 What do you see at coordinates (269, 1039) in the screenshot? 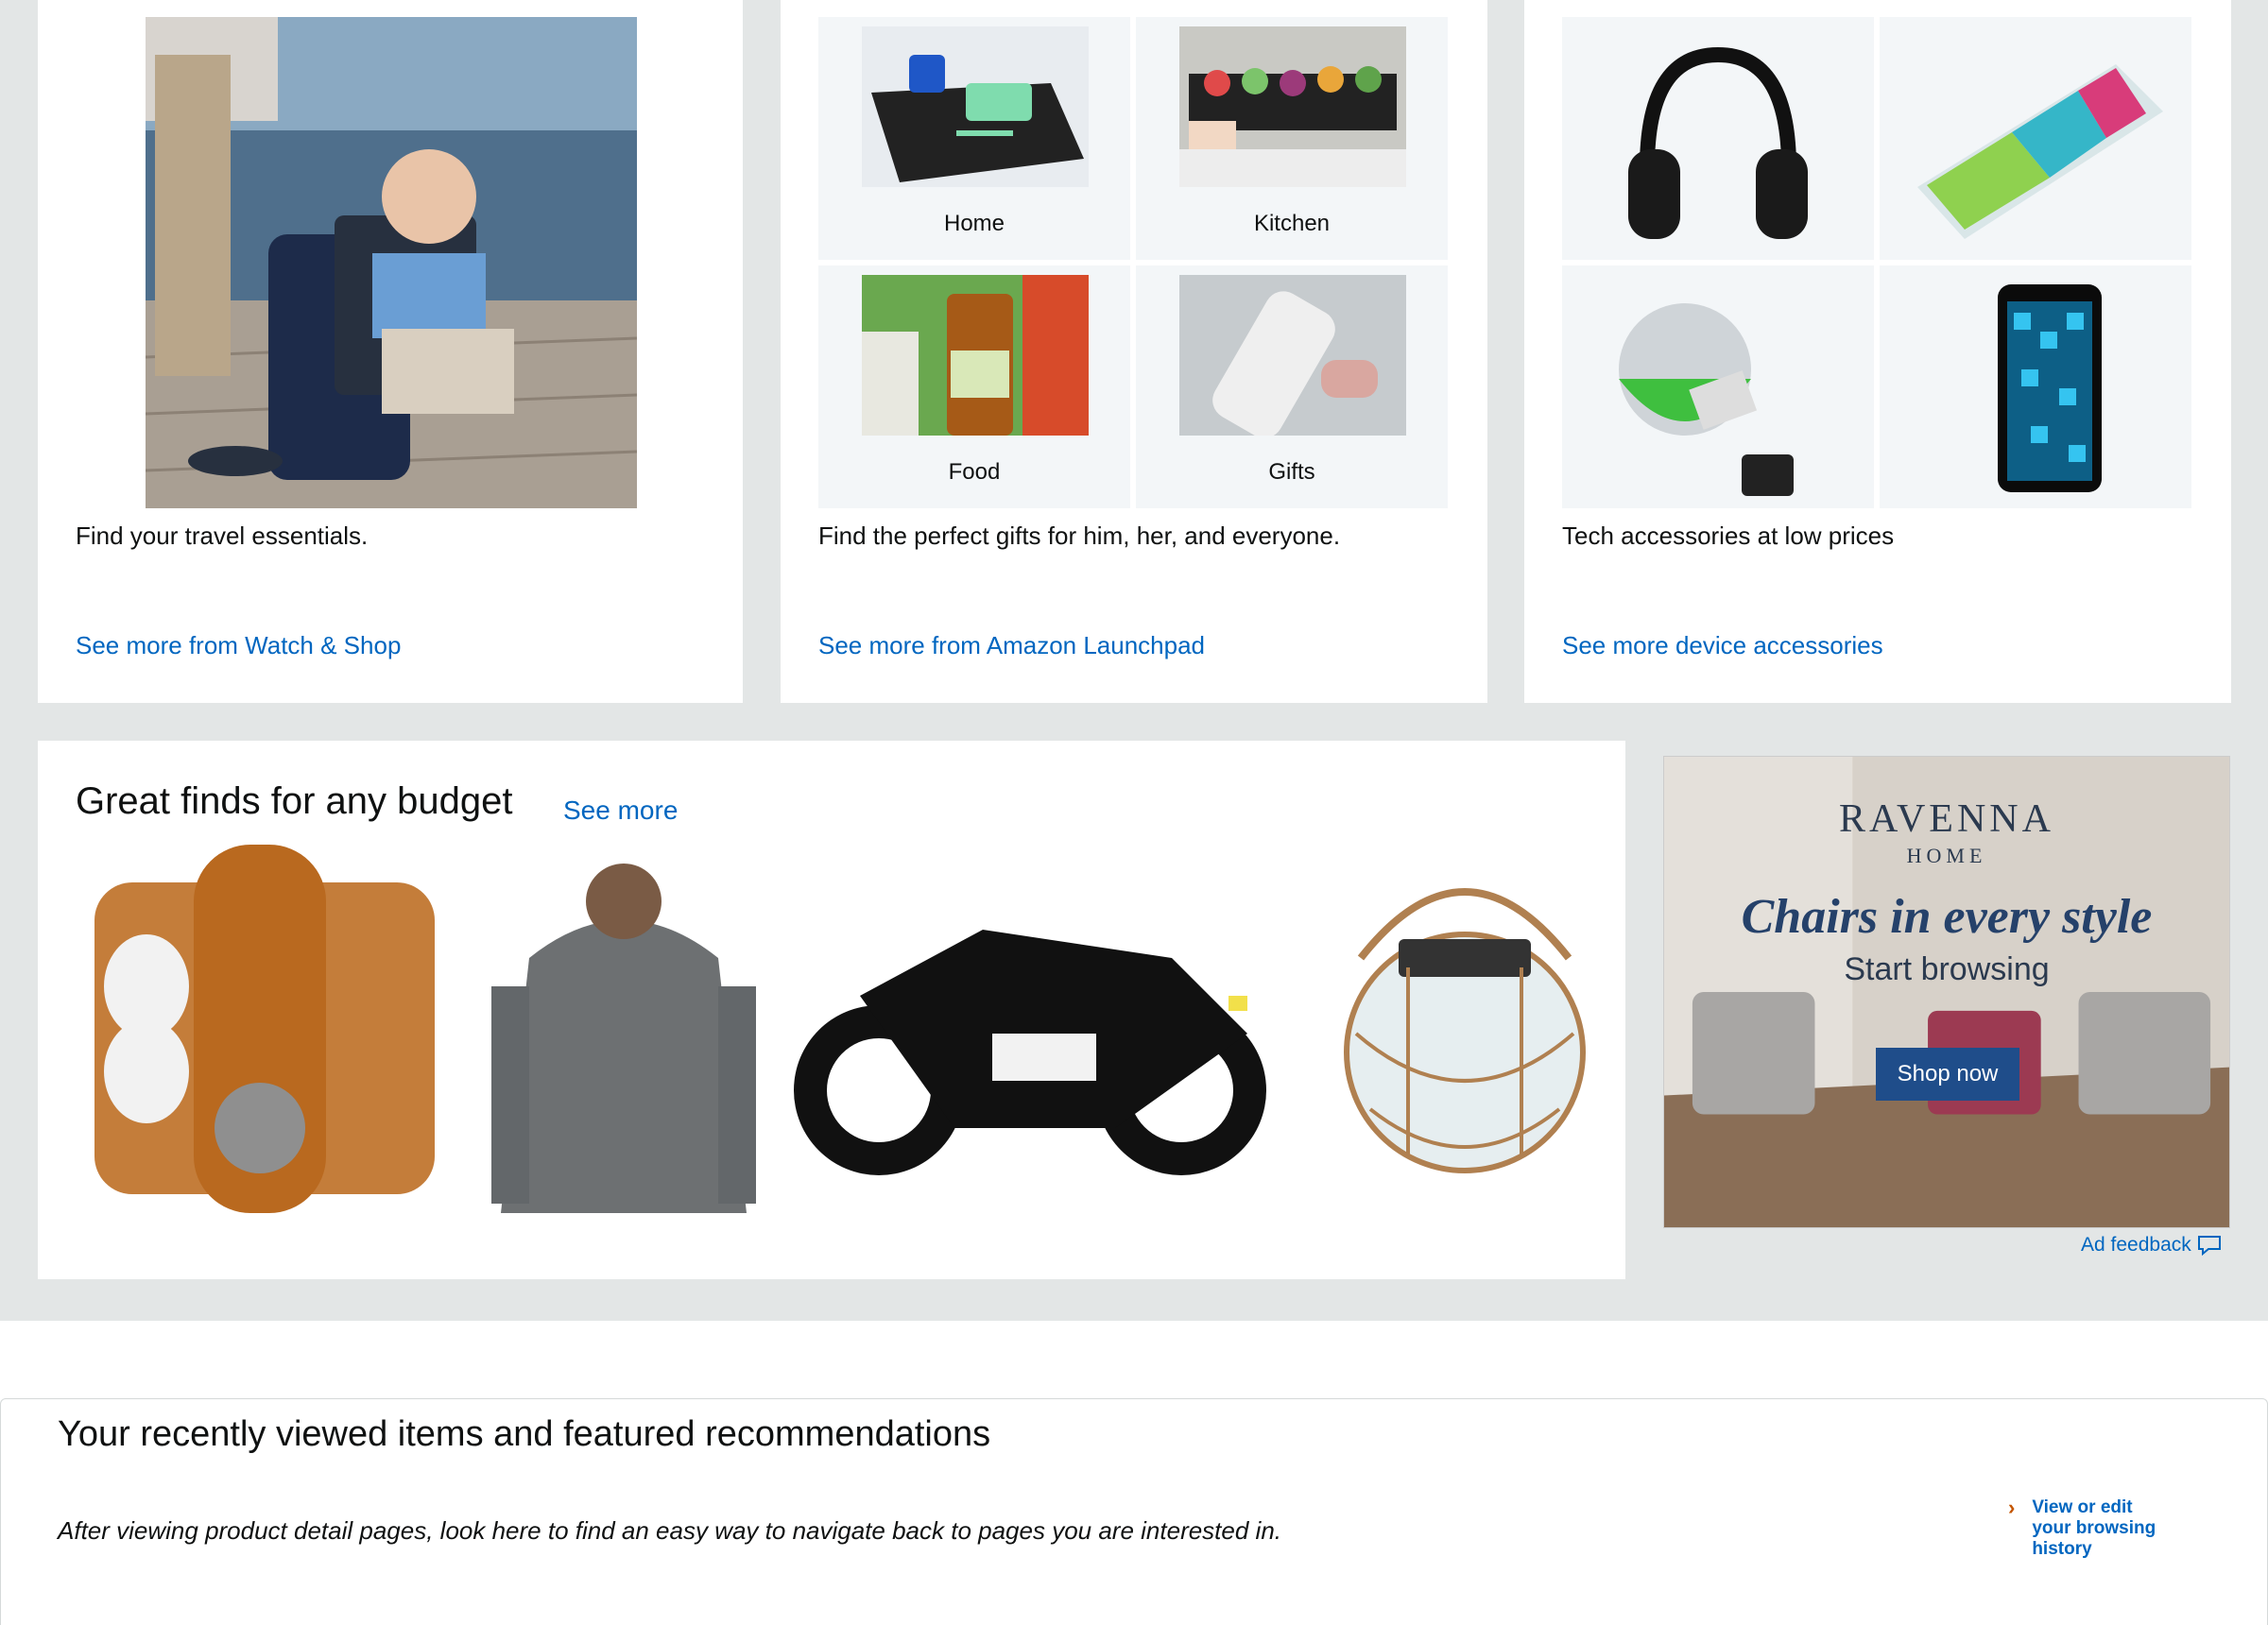
I see `cable-organizer-item` at bounding box center [269, 1039].